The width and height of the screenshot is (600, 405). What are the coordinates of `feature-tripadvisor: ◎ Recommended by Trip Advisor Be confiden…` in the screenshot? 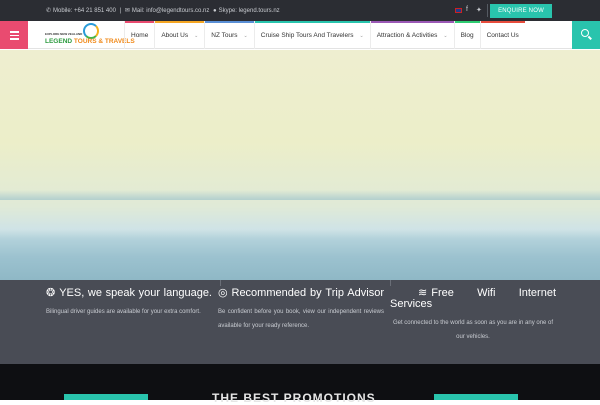 It's located at (301, 310).